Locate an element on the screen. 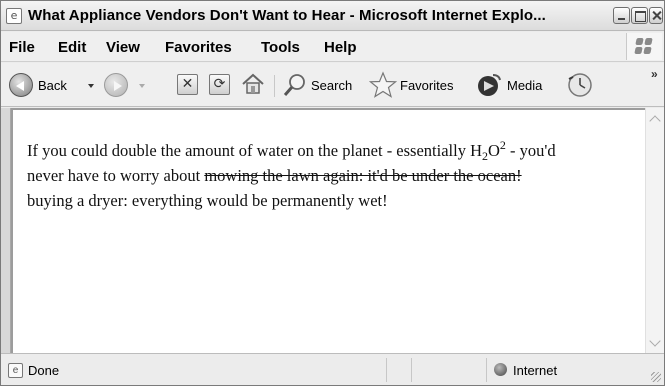 The width and height of the screenshot is (665, 386). forward-button is located at coordinates (127, 85).